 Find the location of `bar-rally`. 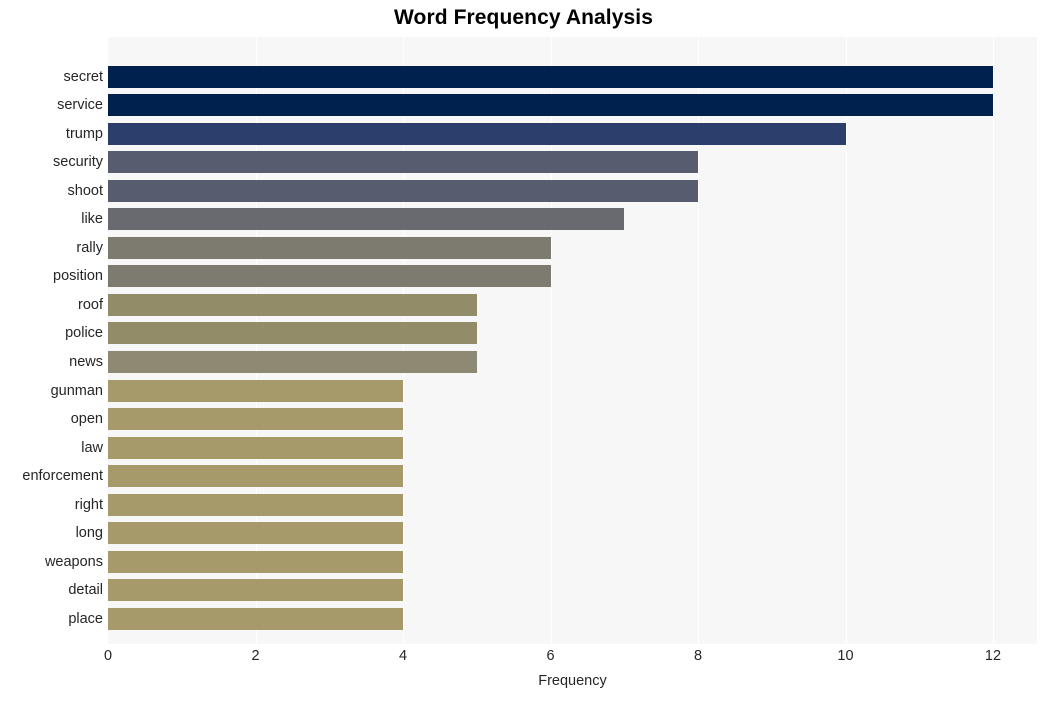

bar-rally is located at coordinates (329, 247).